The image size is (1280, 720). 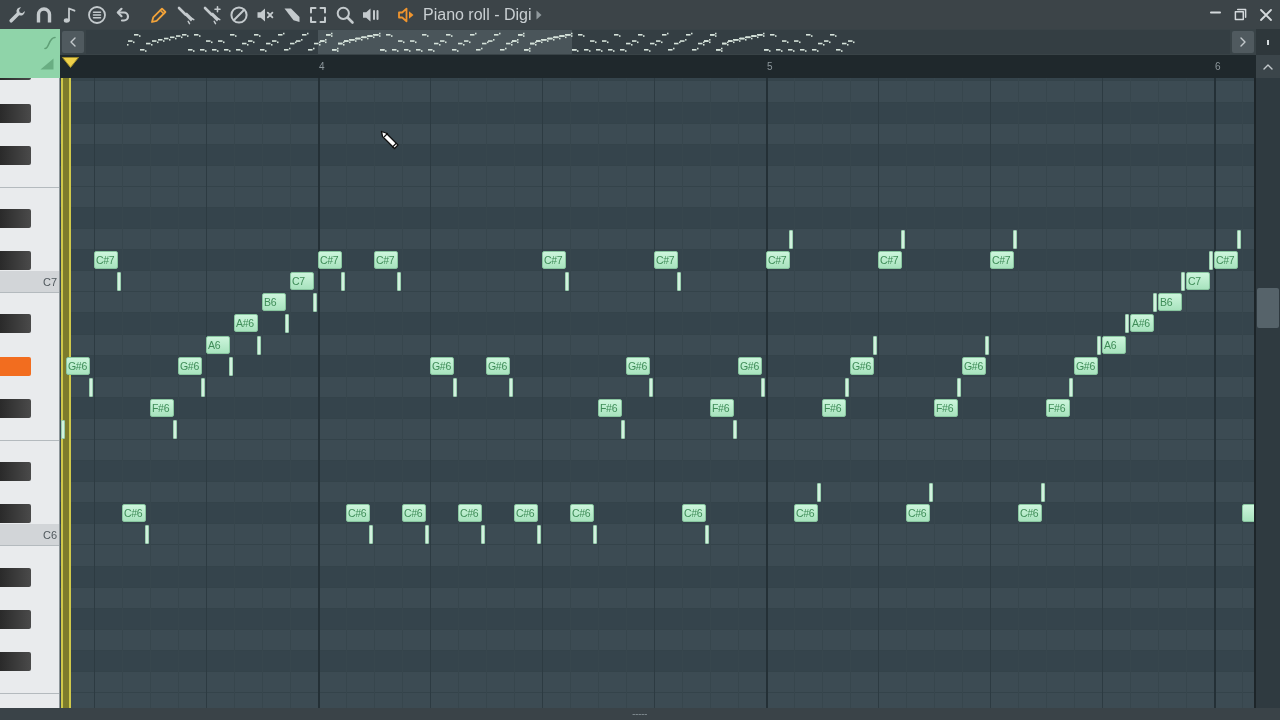 What do you see at coordinates (539, 14) in the screenshot?
I see `caret-icon` at bounding box center [539, 14].